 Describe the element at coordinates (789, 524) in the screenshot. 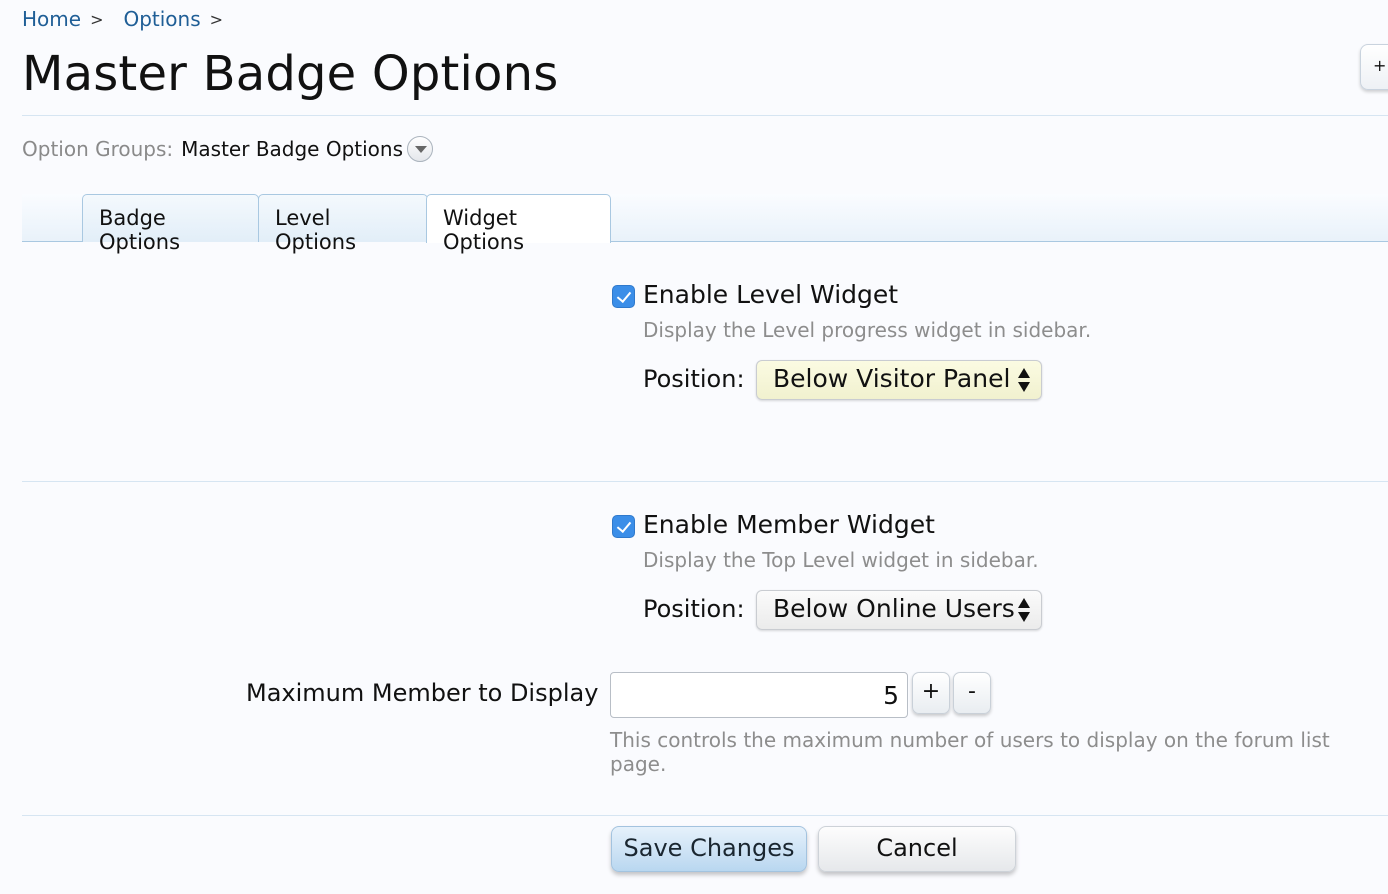

I see `enable-member-widget-label: Enable Member Widget` at that location.